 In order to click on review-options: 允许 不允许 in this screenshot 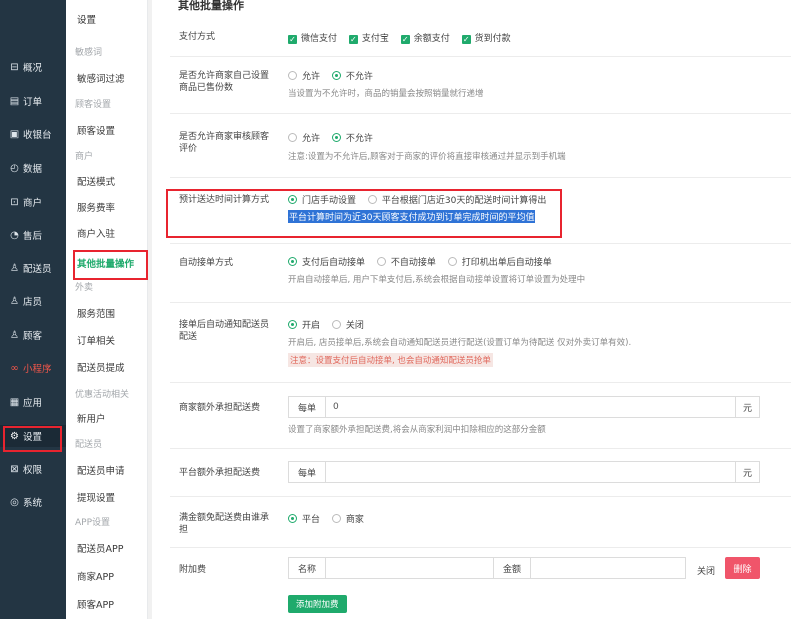, I will do `click(335, 137)`.